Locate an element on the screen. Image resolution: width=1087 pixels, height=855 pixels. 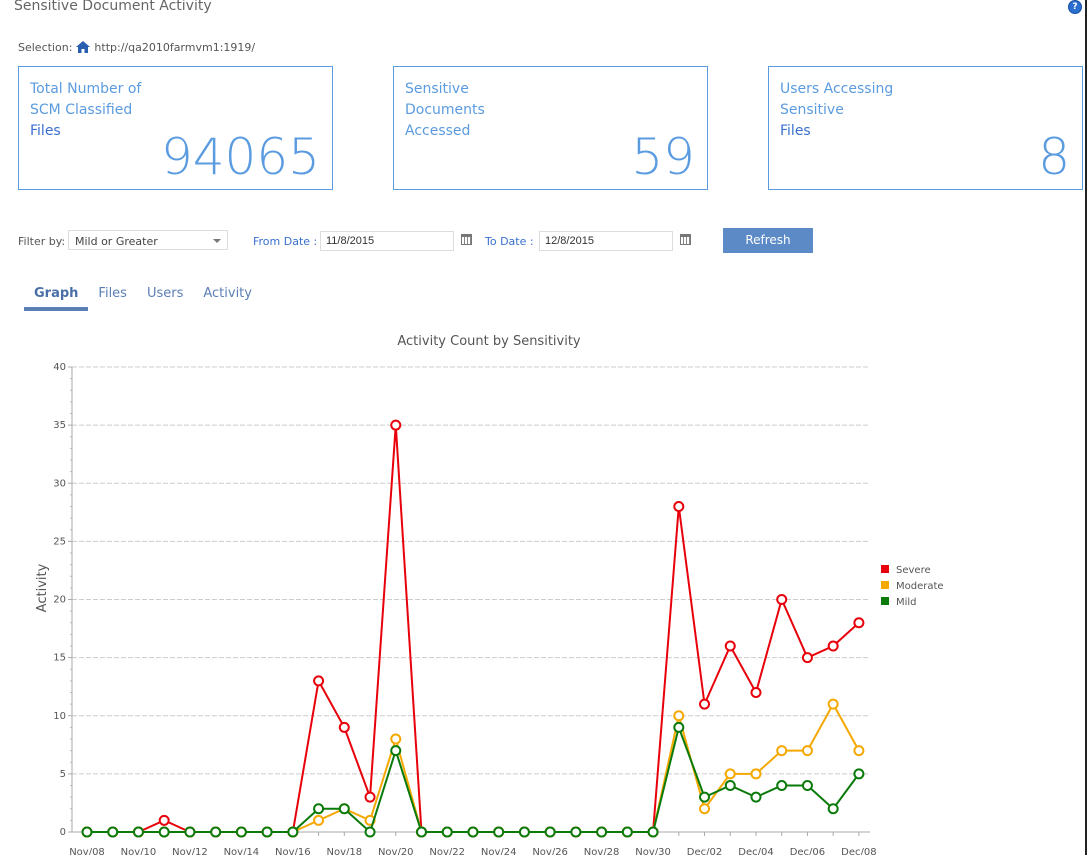
view-tabs: Graph Files Users Activity is located at coordinates (143, 297).